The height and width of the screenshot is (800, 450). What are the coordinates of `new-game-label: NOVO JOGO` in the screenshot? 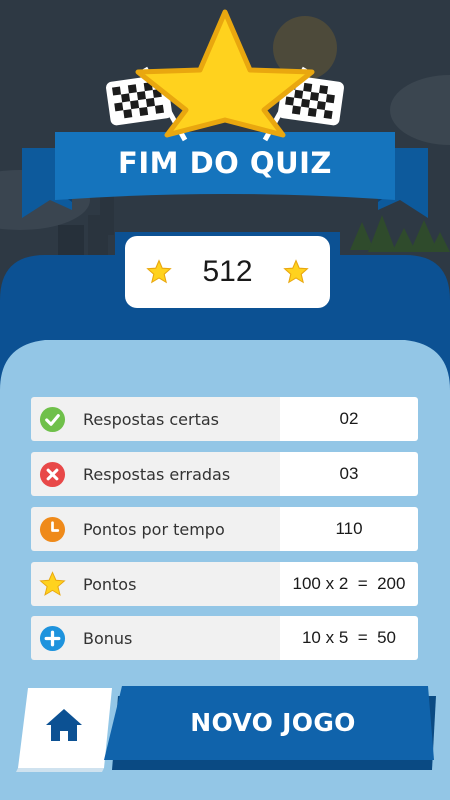 It's located at (273, 722).